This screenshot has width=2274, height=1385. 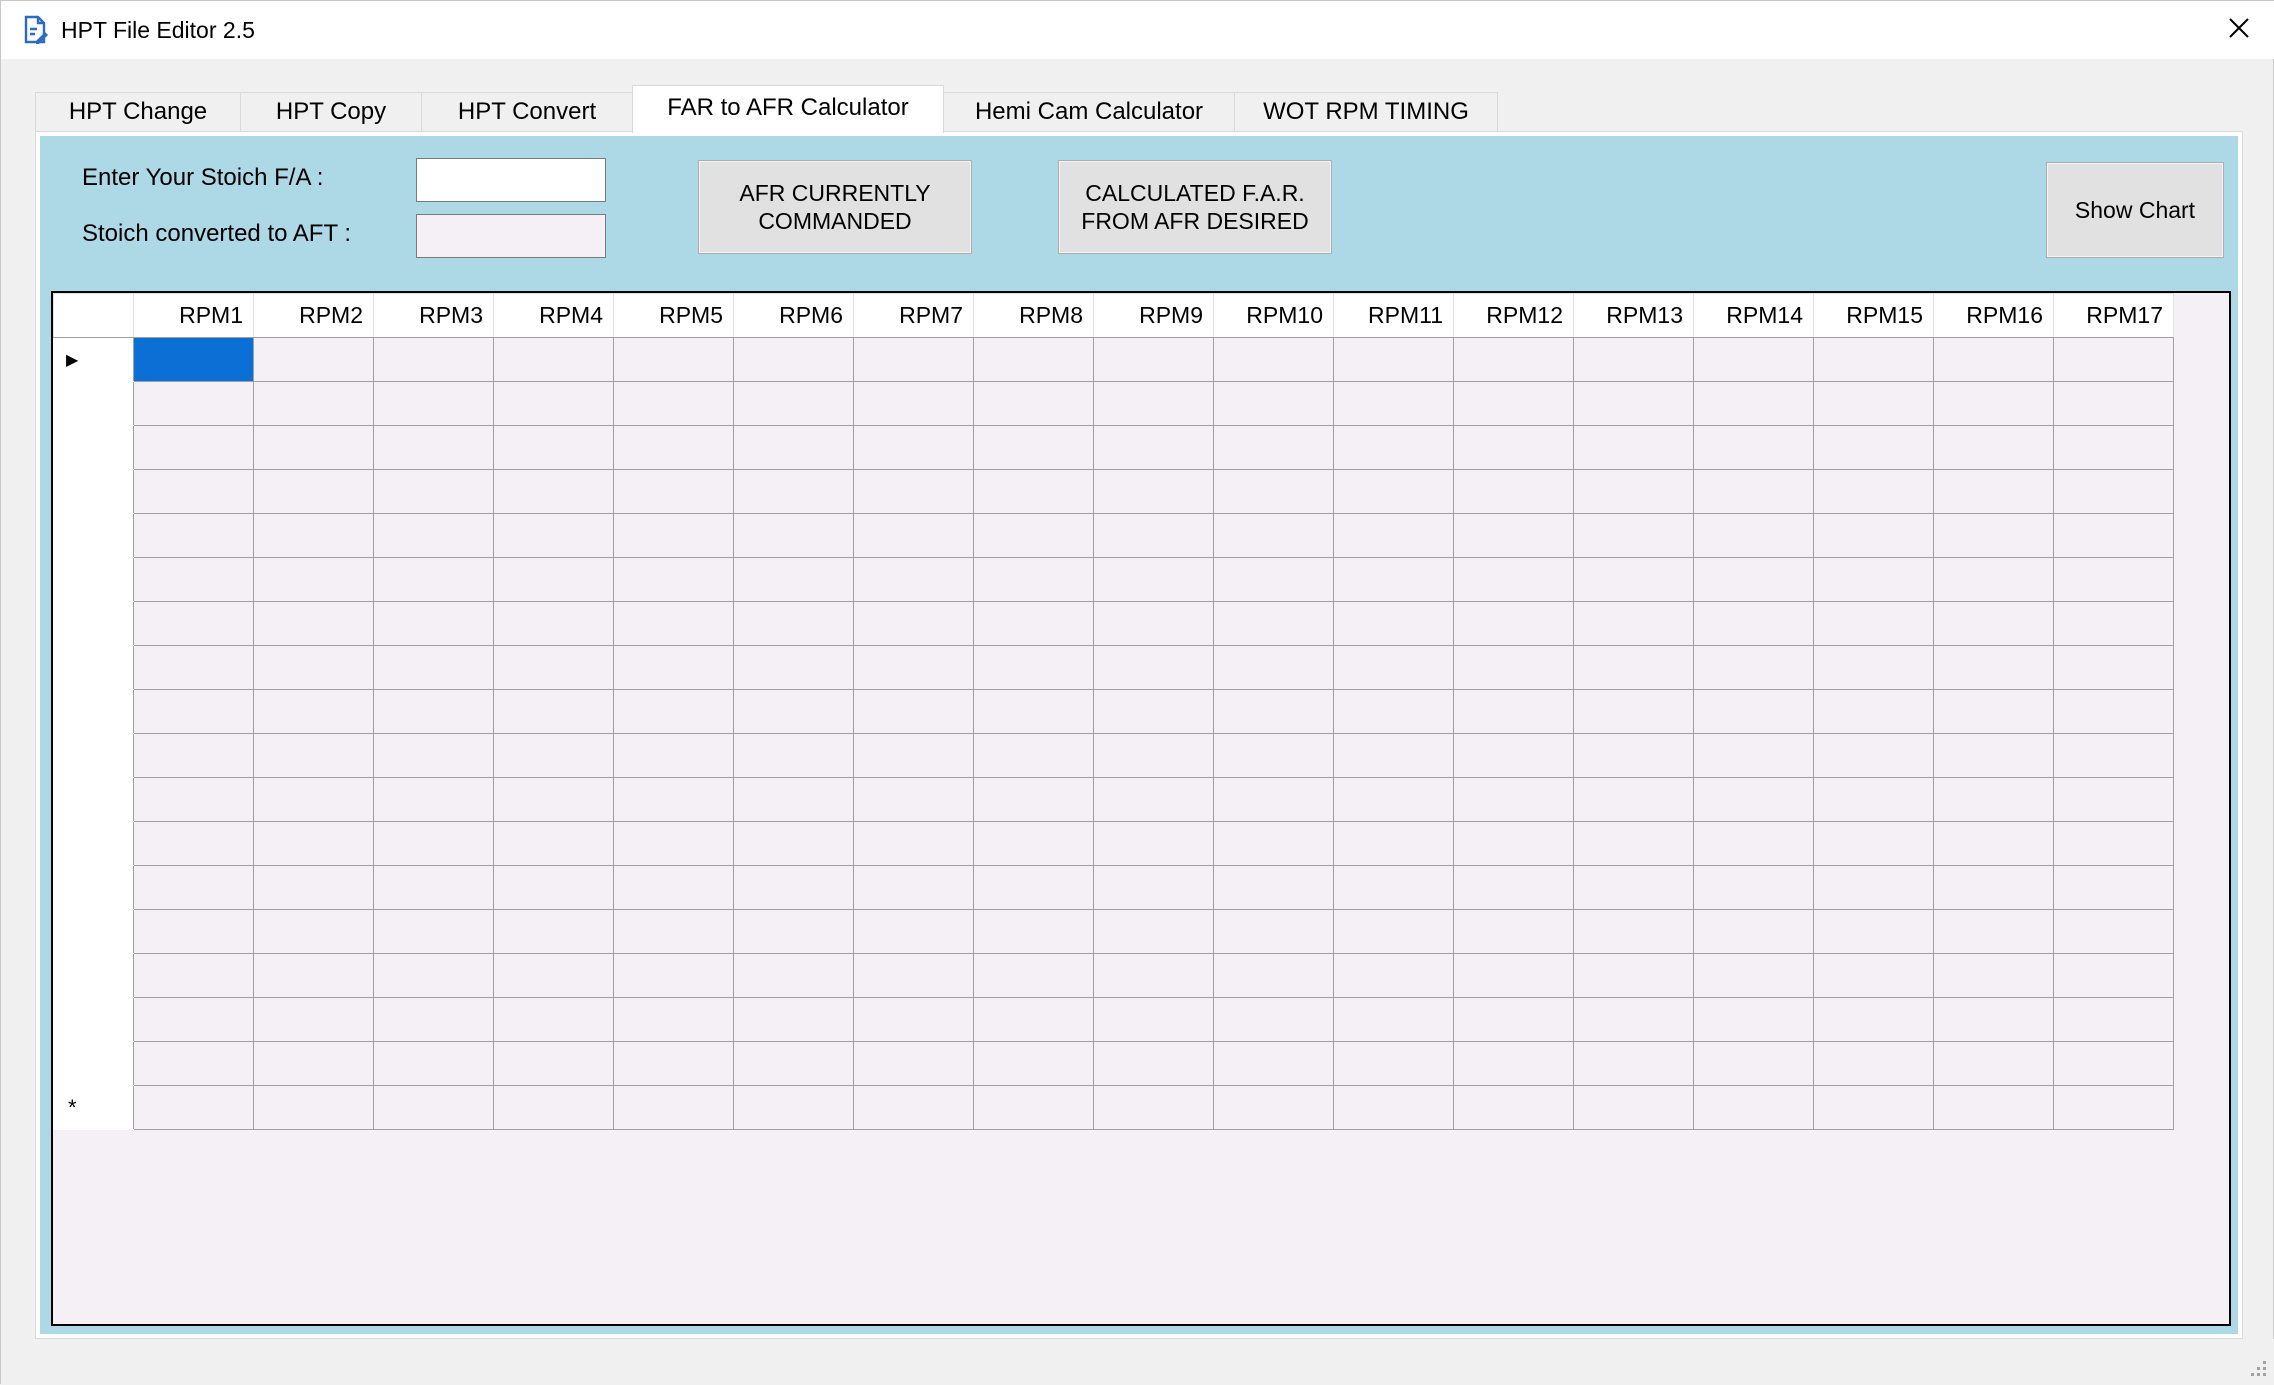 I want to click on column-header-rpm17: RPM17, so click(x=2113, y=315).